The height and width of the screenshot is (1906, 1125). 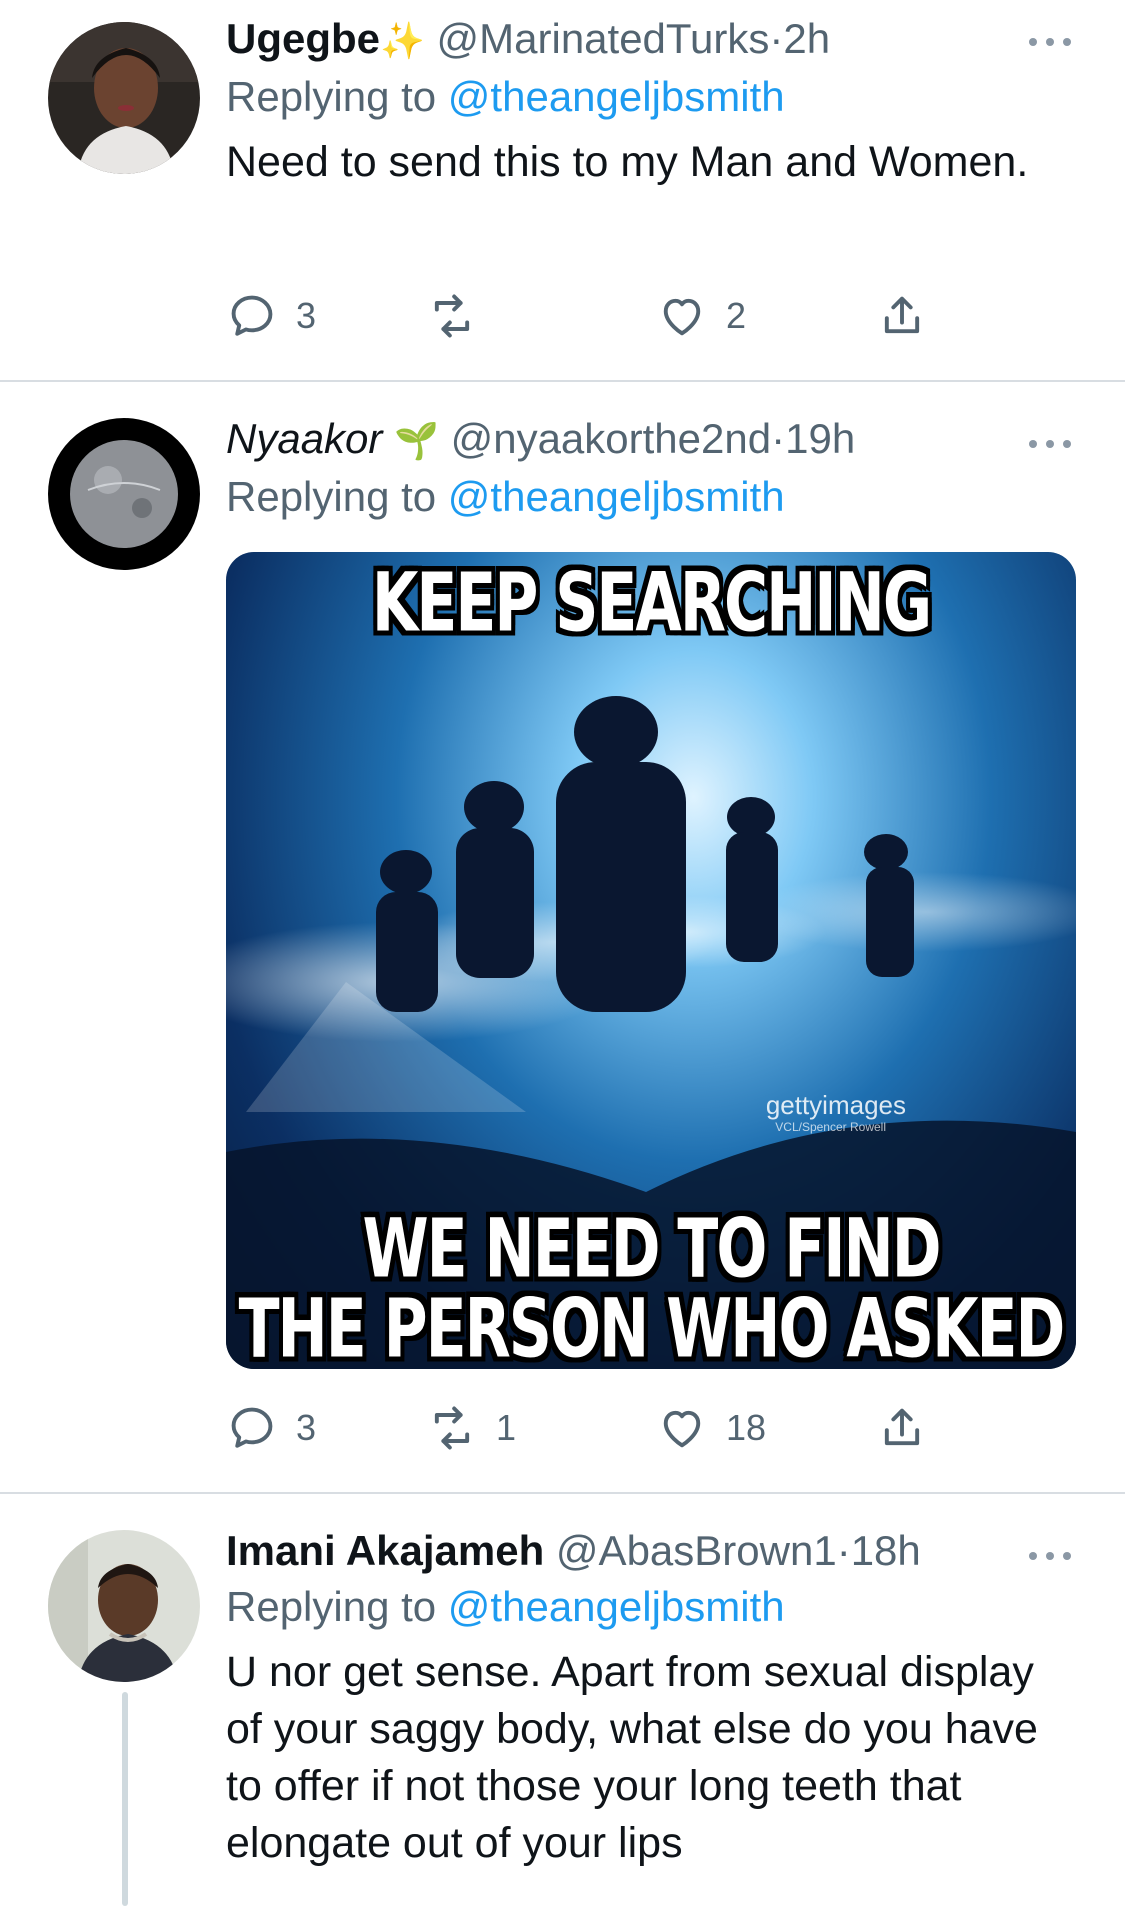 I want to click on tweet-header: Imani Akajameh @AbasBrown1·18h, so click(x=651, y=1551).